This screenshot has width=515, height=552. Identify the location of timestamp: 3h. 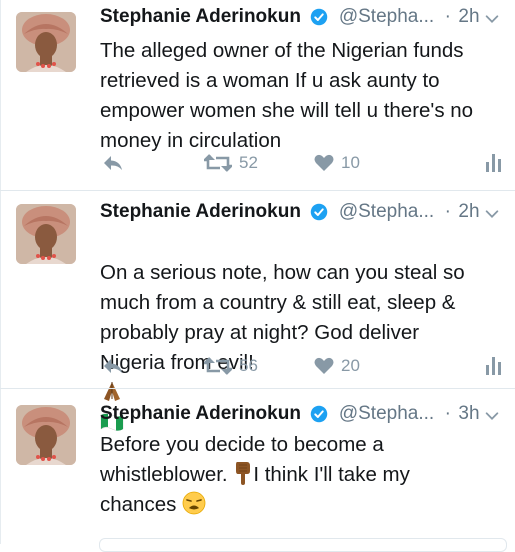
(468, 413).